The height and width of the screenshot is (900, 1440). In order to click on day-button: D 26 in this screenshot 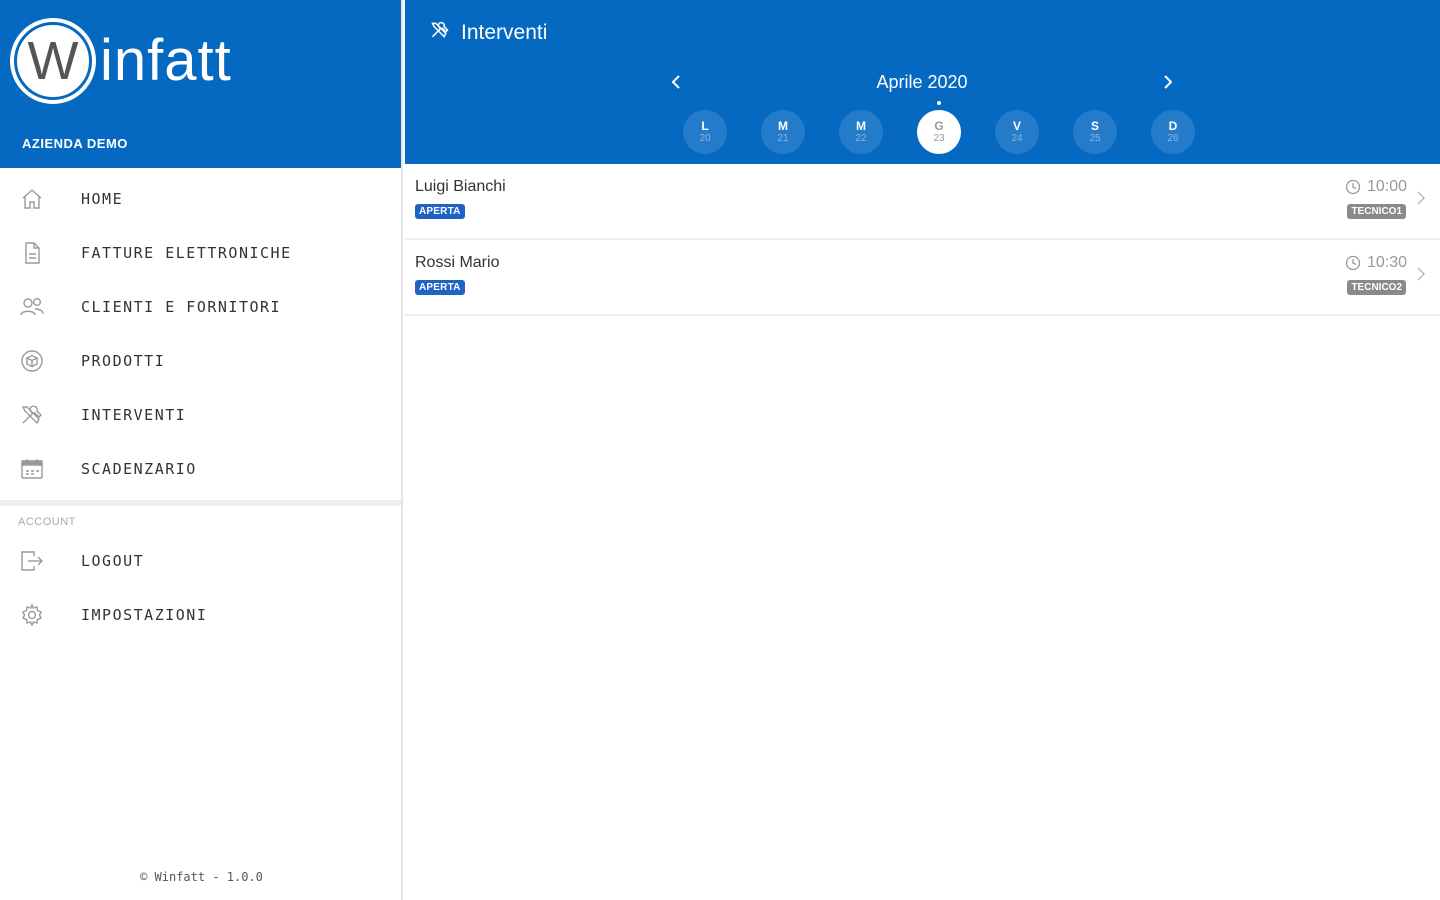, I will do `click(1173, 132)`.